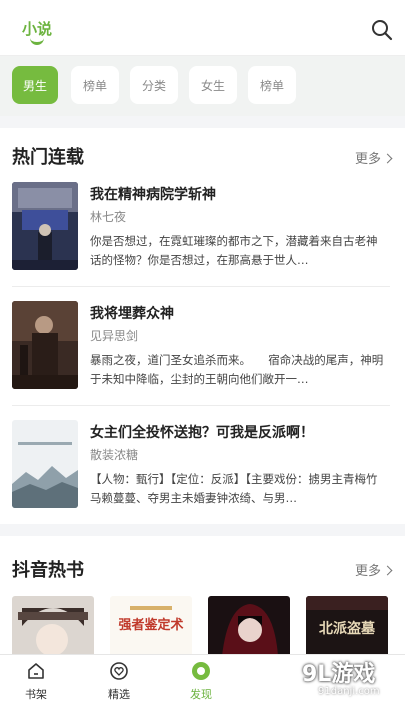 The height and width of the screenshot is (703, 405). What do you see at coordinates (48, 157) in the screenshot?
I see `section-title: 热门连载` at bounding box center [48, 157].